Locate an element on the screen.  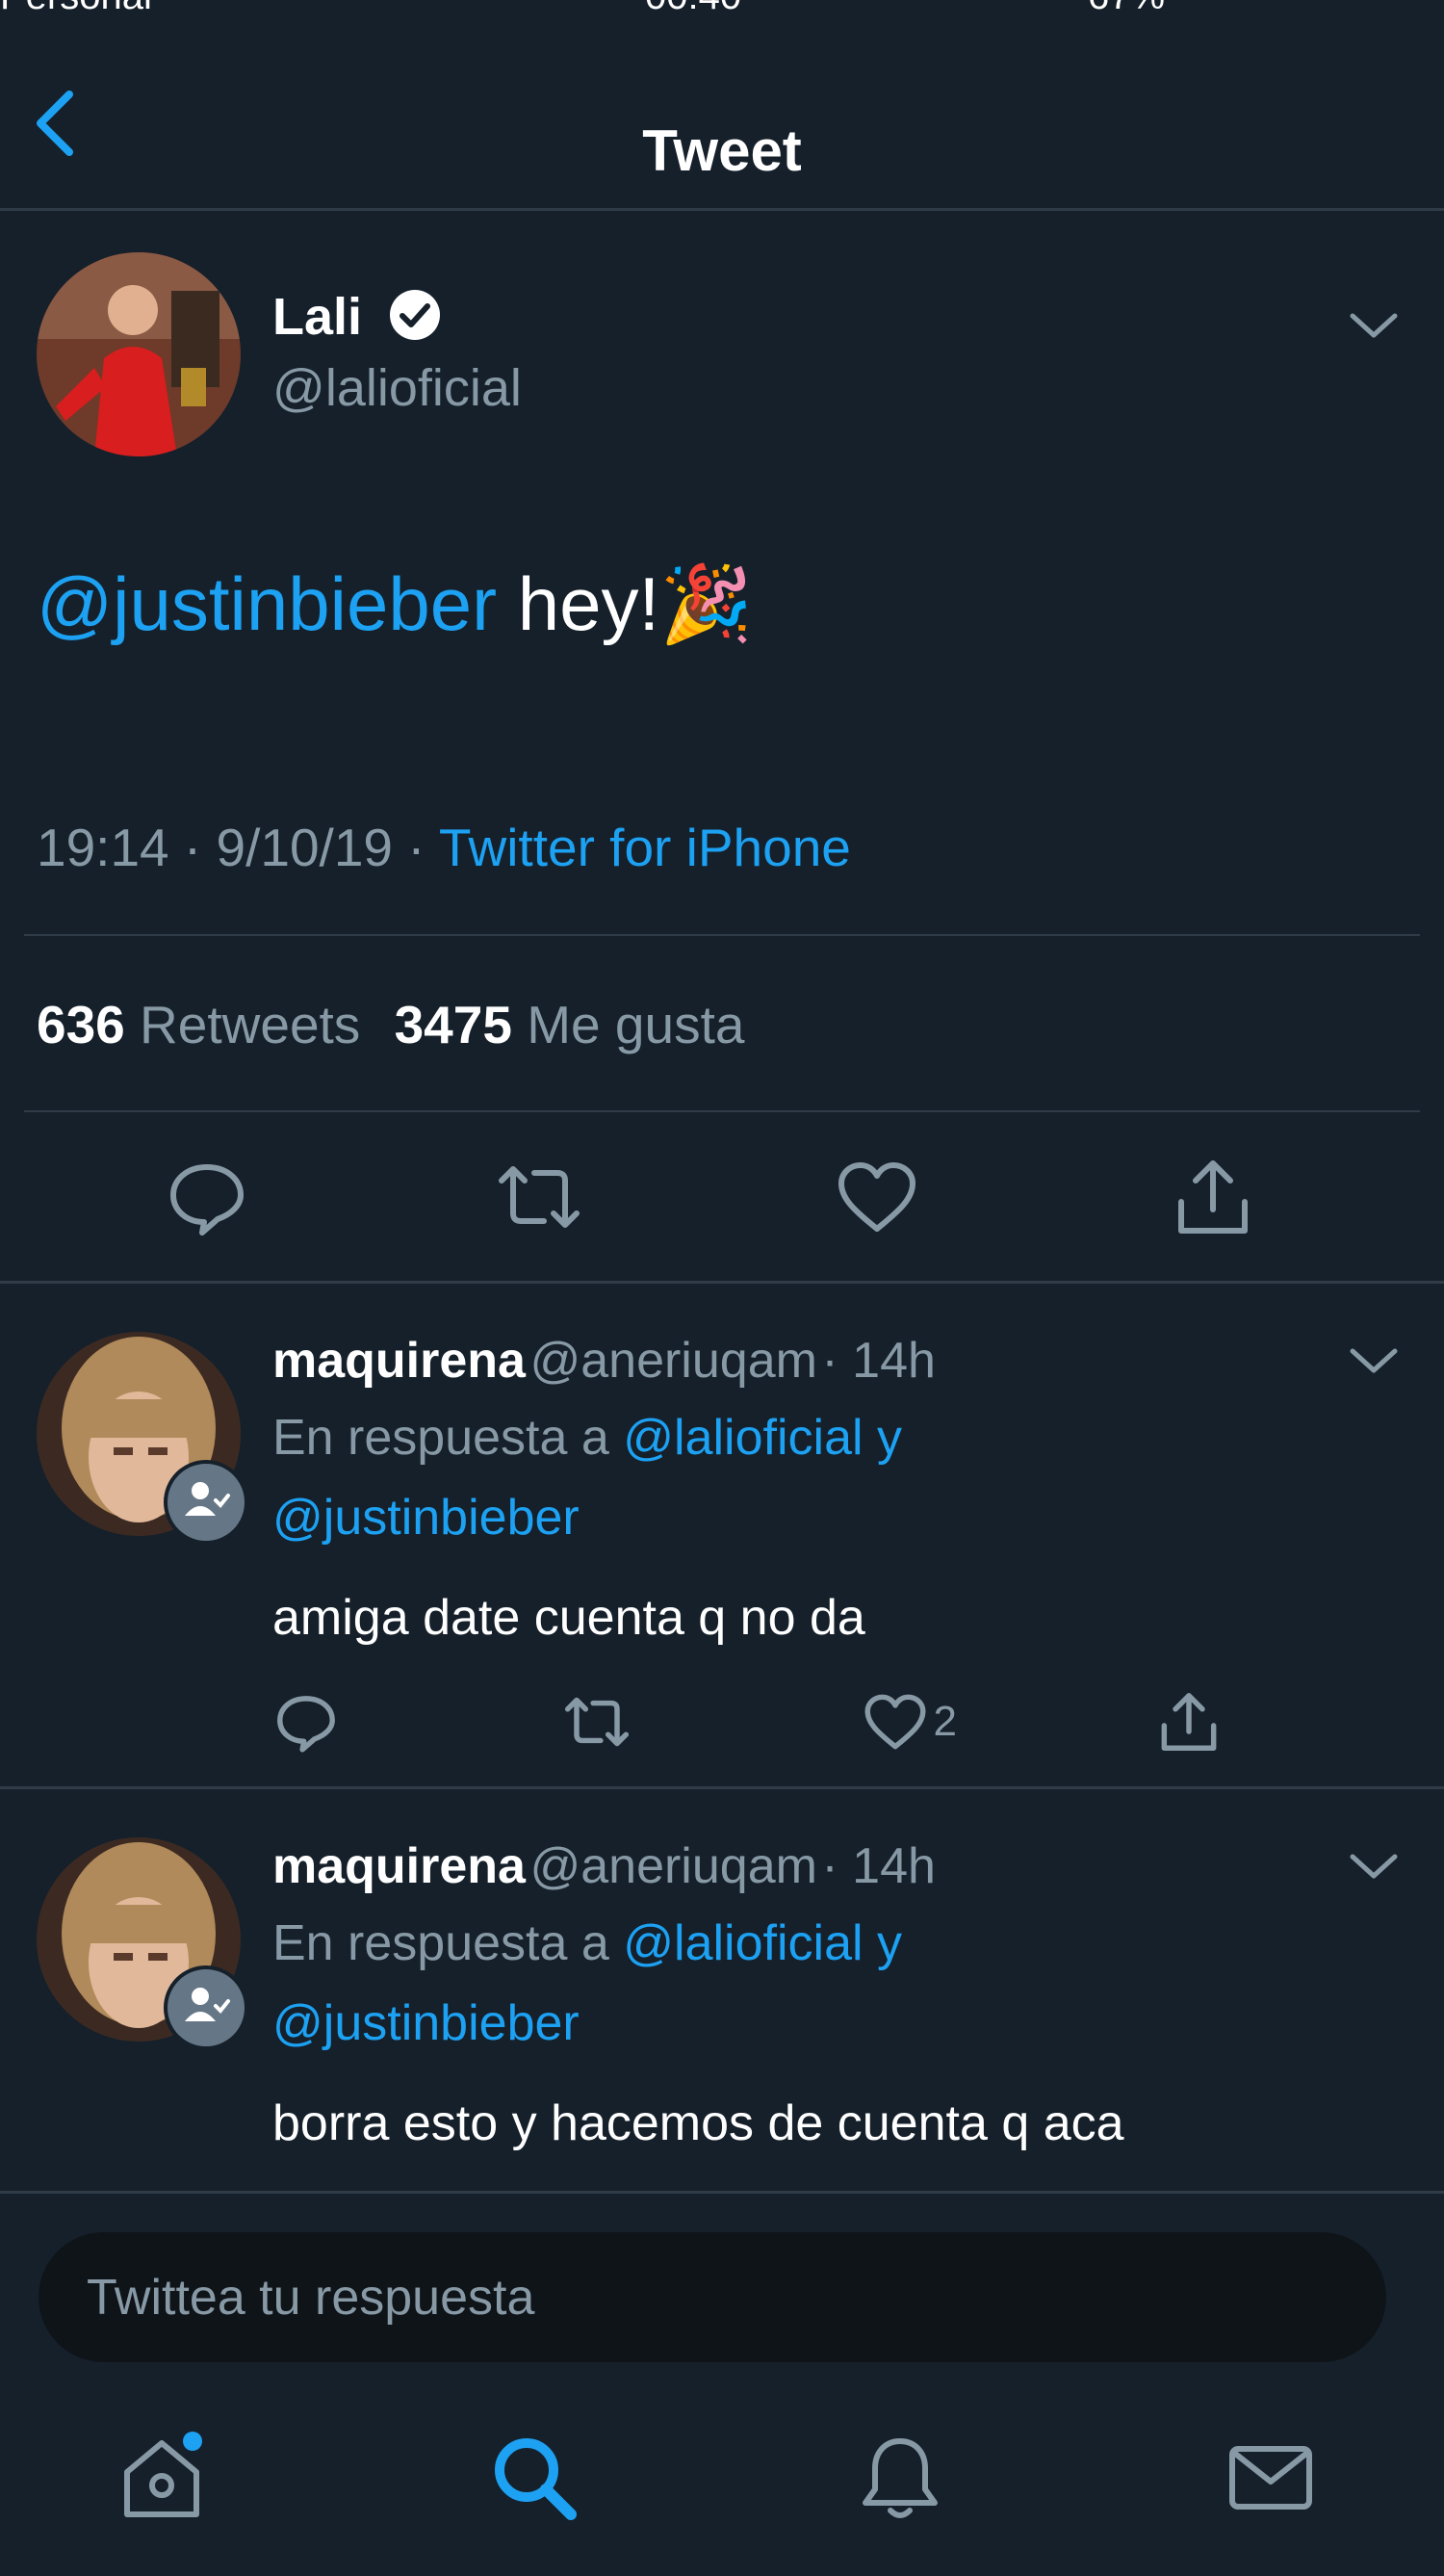
likes-label: Me gusta is located at coordinates (635, 1024).